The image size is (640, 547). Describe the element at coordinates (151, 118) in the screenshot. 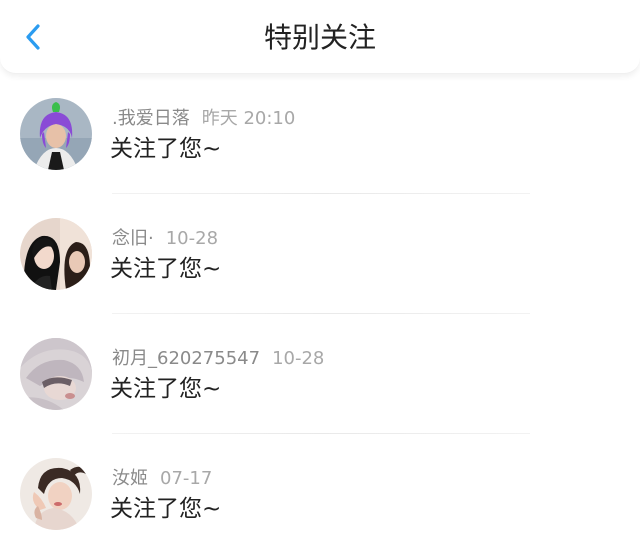

I see `user-name: .我爱日落` at that location.